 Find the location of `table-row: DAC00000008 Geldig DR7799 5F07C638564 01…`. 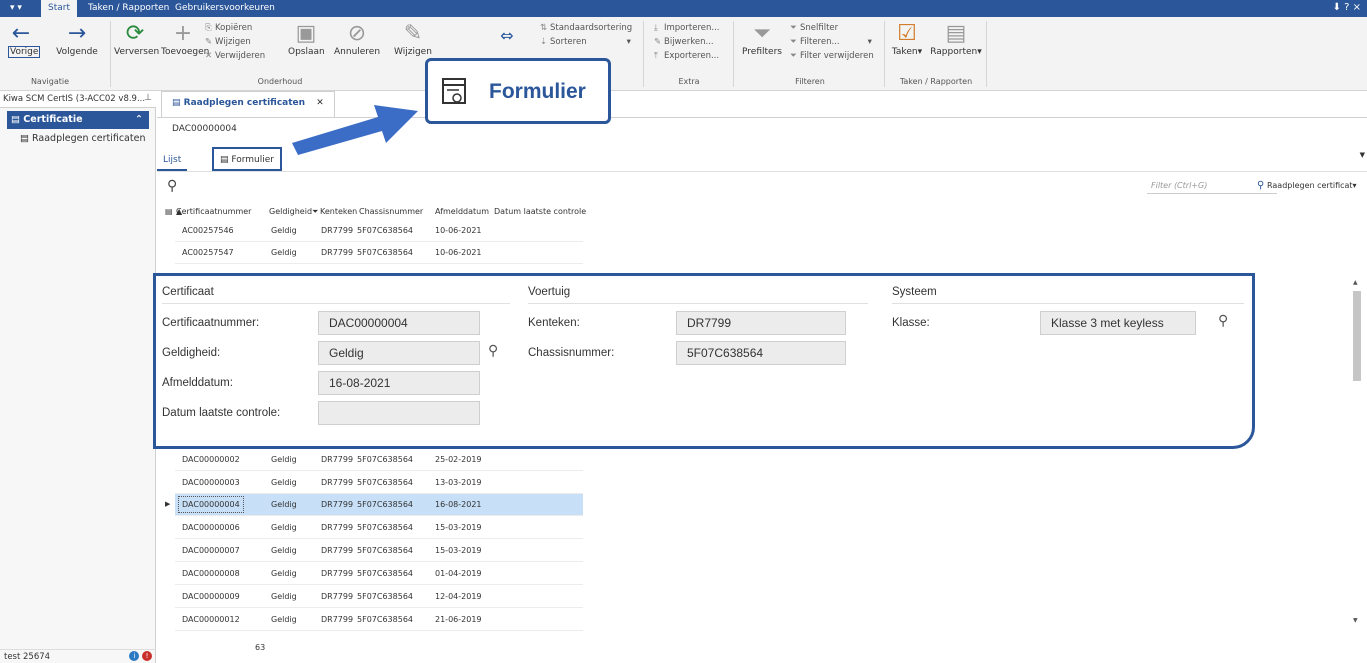

table-row: DAC00000008 Geldig DR7799 5F07C638564 01… is located at coordinates (379, 574).